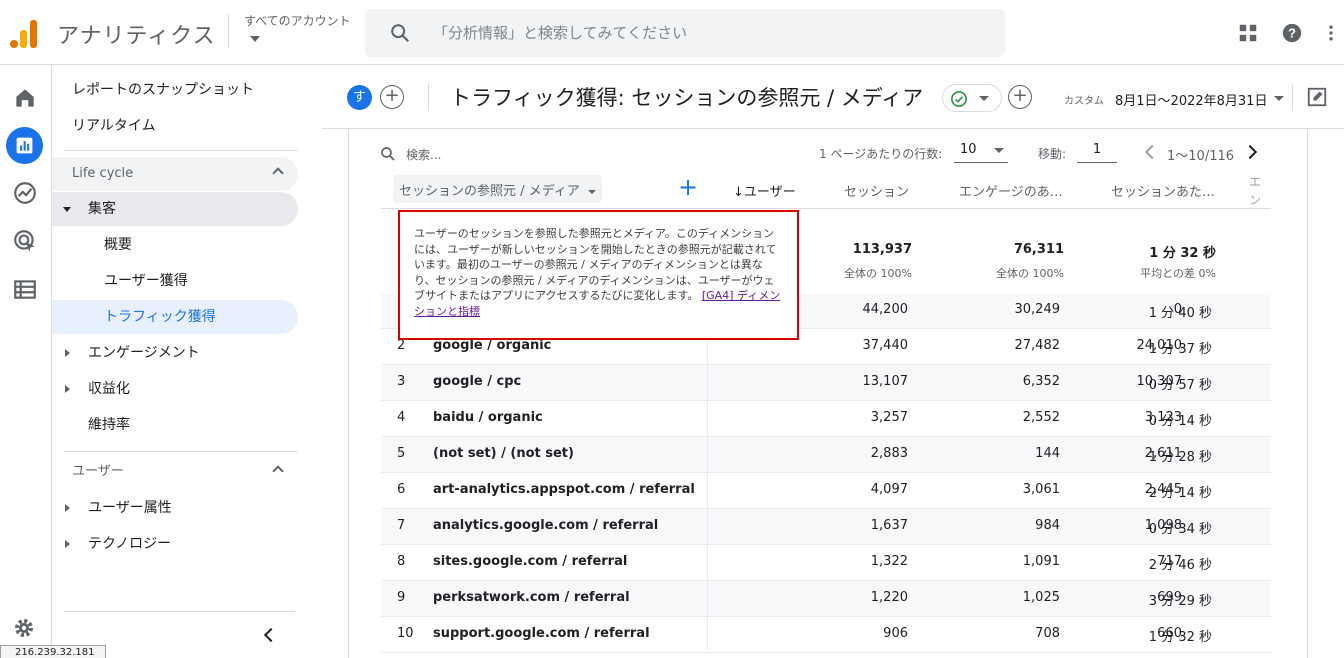  Describe the element at coordinates (688, 187) in the screenshot. I see `add-dimension-icon: +` at that location.